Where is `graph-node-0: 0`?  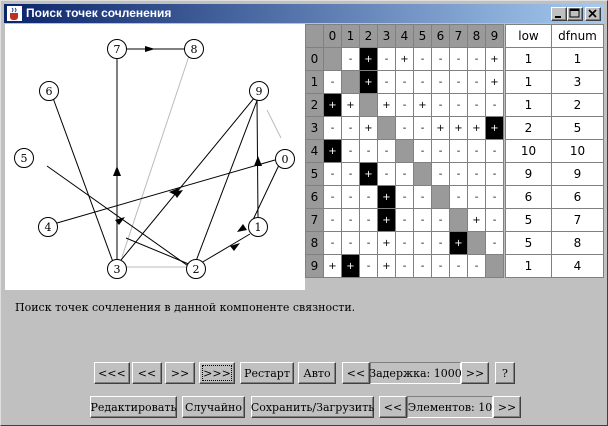 graph-node-0: 0 is located at coordinates (285, 159).